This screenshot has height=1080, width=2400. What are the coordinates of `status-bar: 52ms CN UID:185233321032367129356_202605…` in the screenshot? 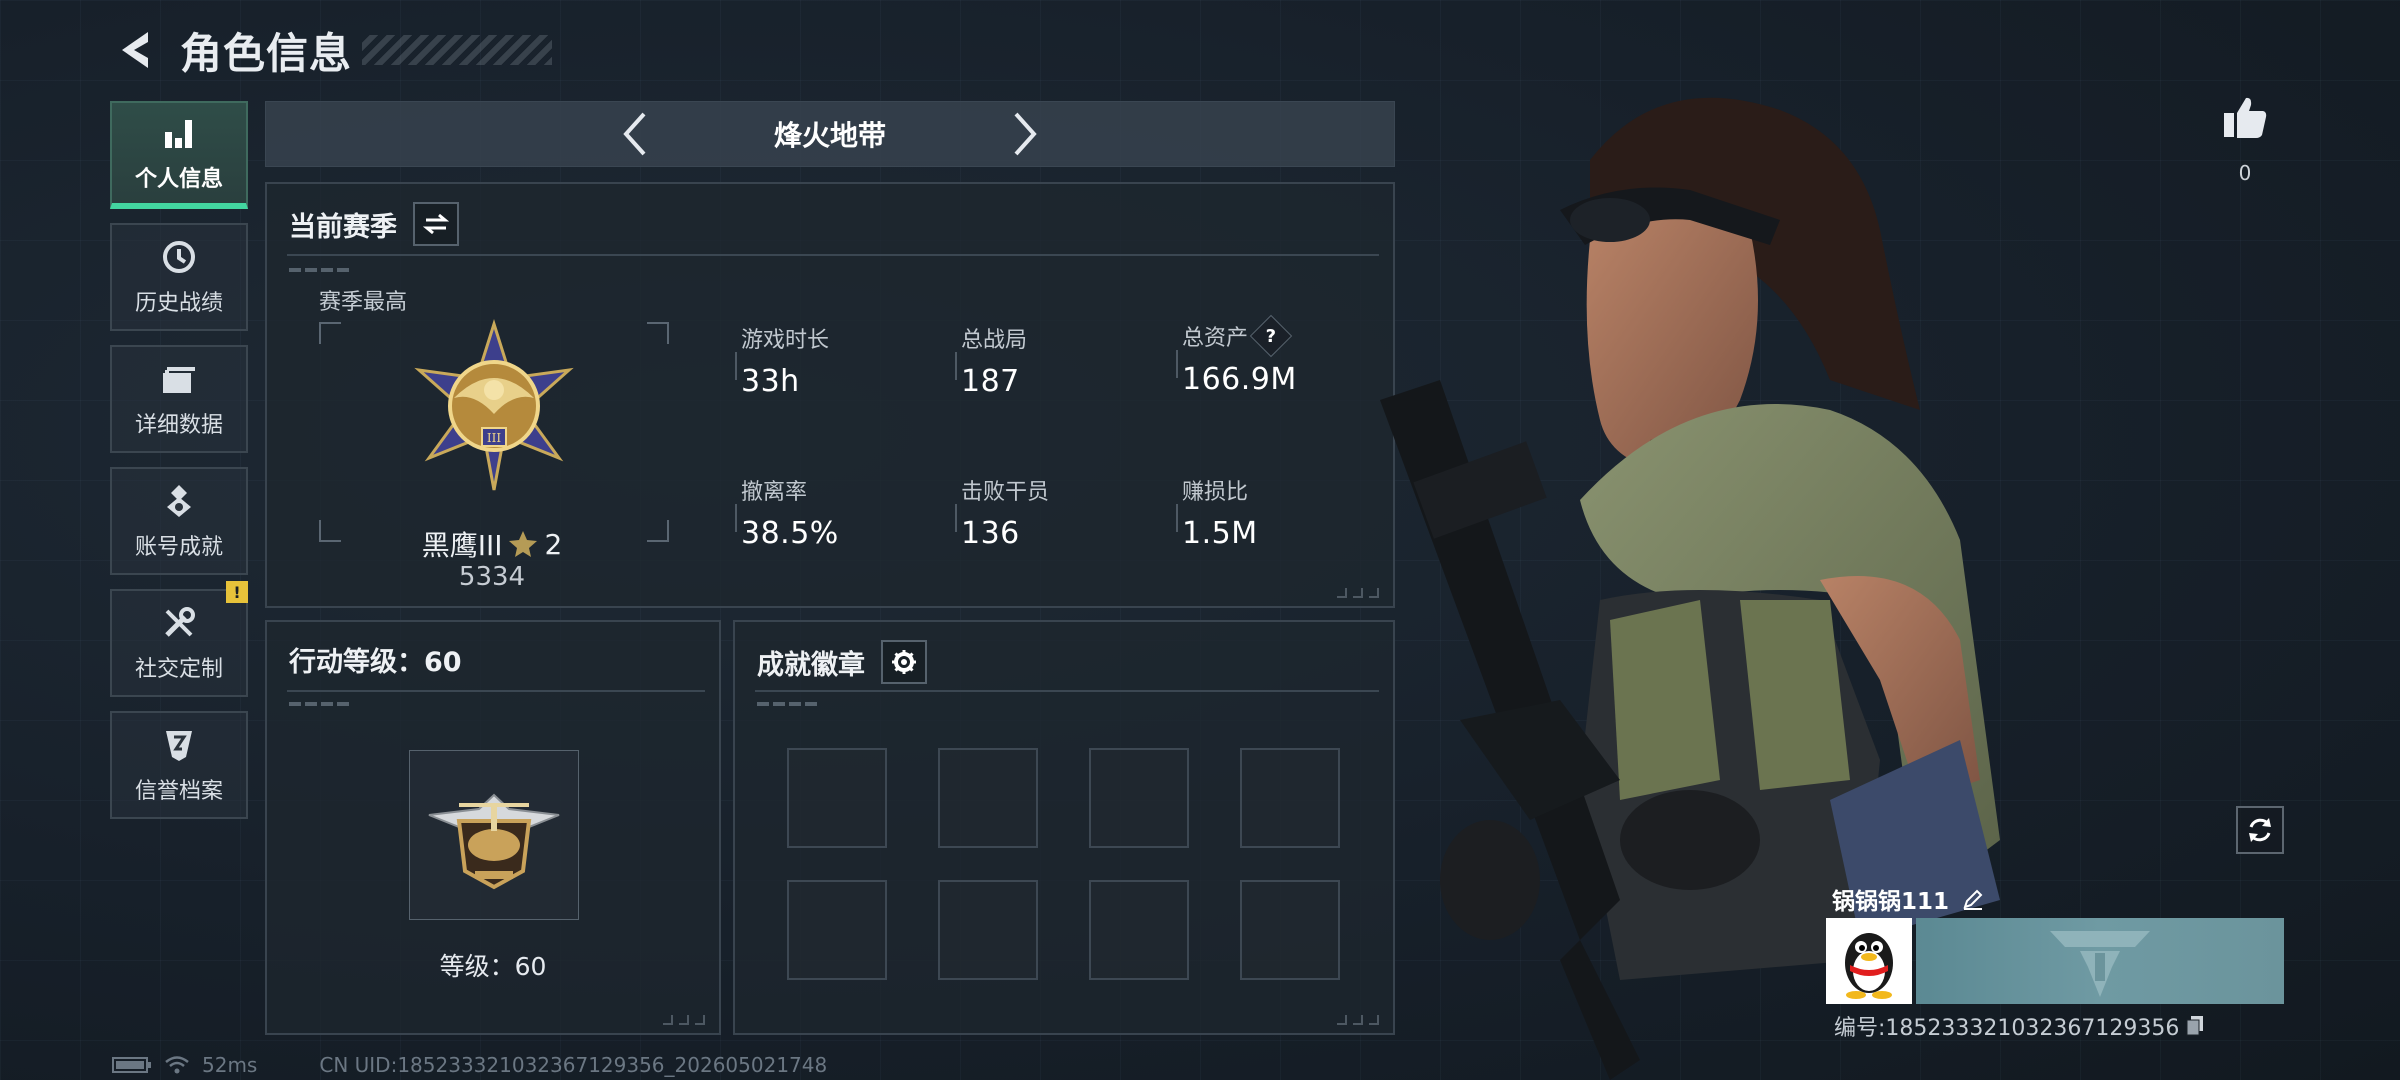 It's located at (469, 1065).